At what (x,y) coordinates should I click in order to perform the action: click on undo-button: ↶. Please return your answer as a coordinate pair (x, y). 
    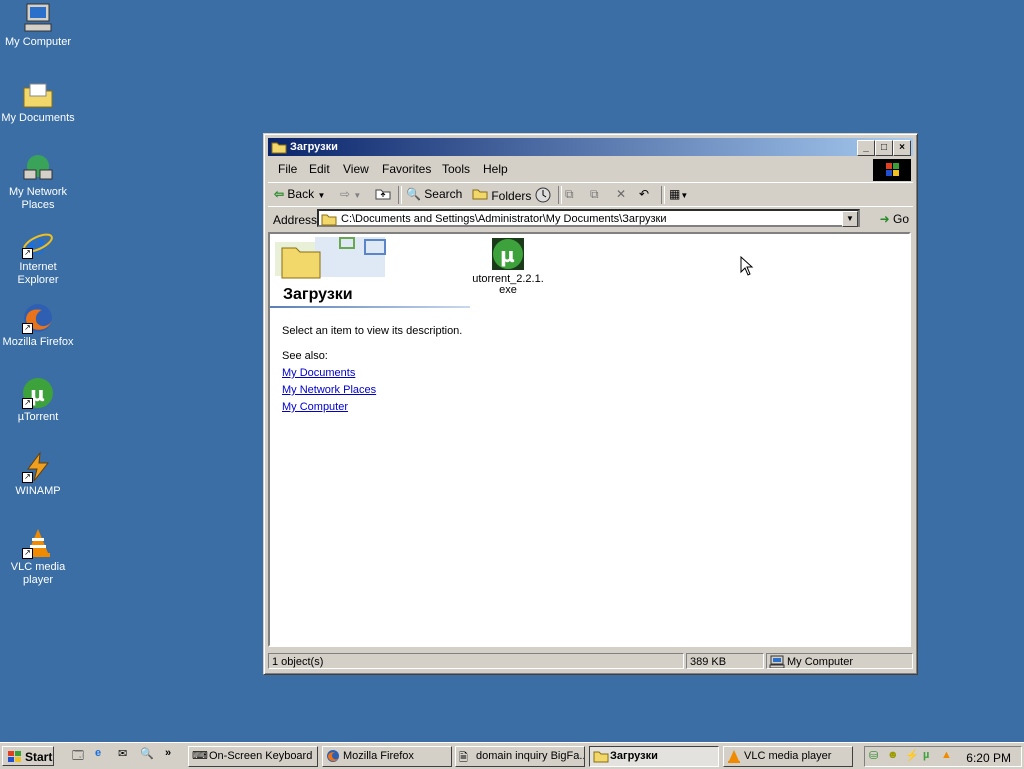
    Looking at the image, I should click on (644, 194).